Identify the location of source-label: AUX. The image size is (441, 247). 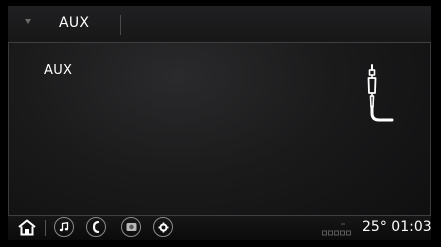
(58, 70).